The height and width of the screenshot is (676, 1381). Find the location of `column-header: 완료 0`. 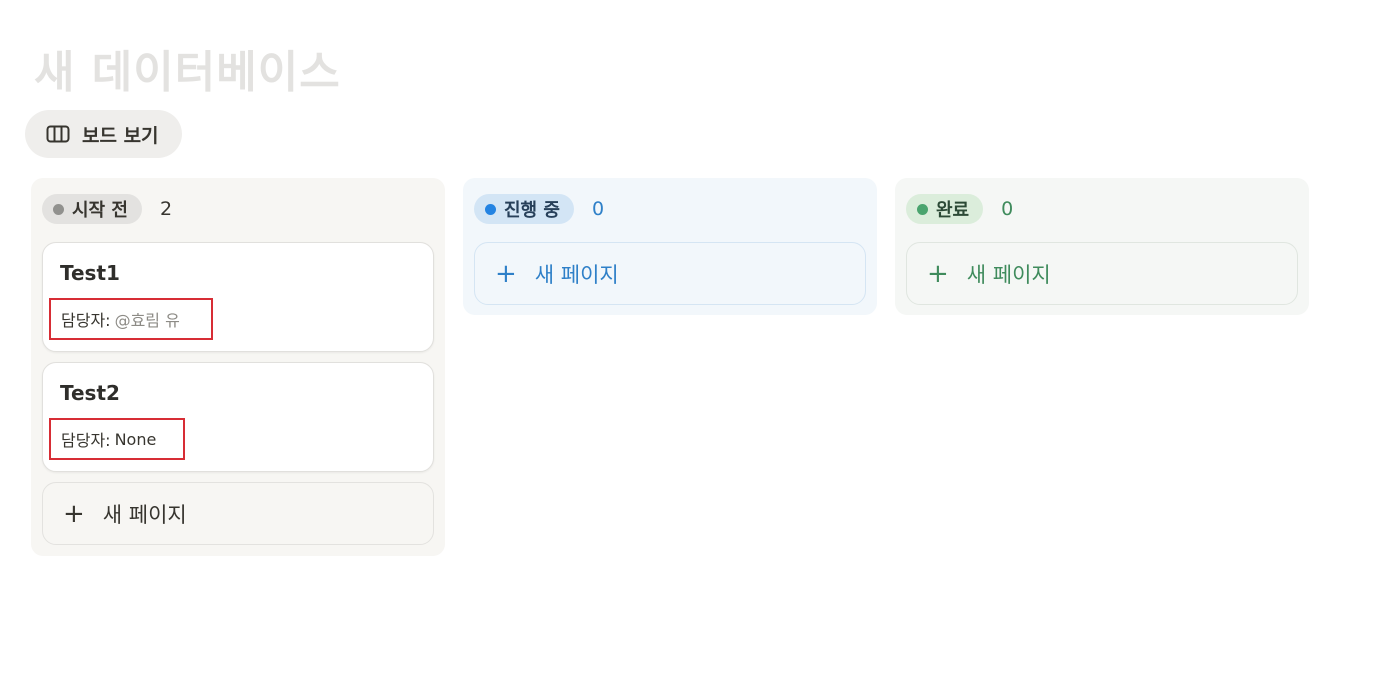

column-header: 완료 0 is located at coordinates (1102, 209).